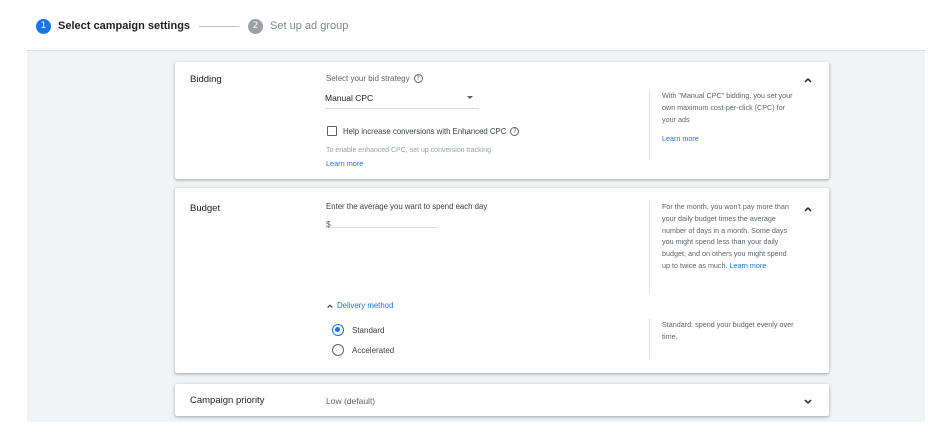 The height and width of the screenshot is (442, 952). What do you see at coordinates (332, 131) in the screenshot?
I see `enhanced-cpc-checkbox` at bounding box center [332, 131].